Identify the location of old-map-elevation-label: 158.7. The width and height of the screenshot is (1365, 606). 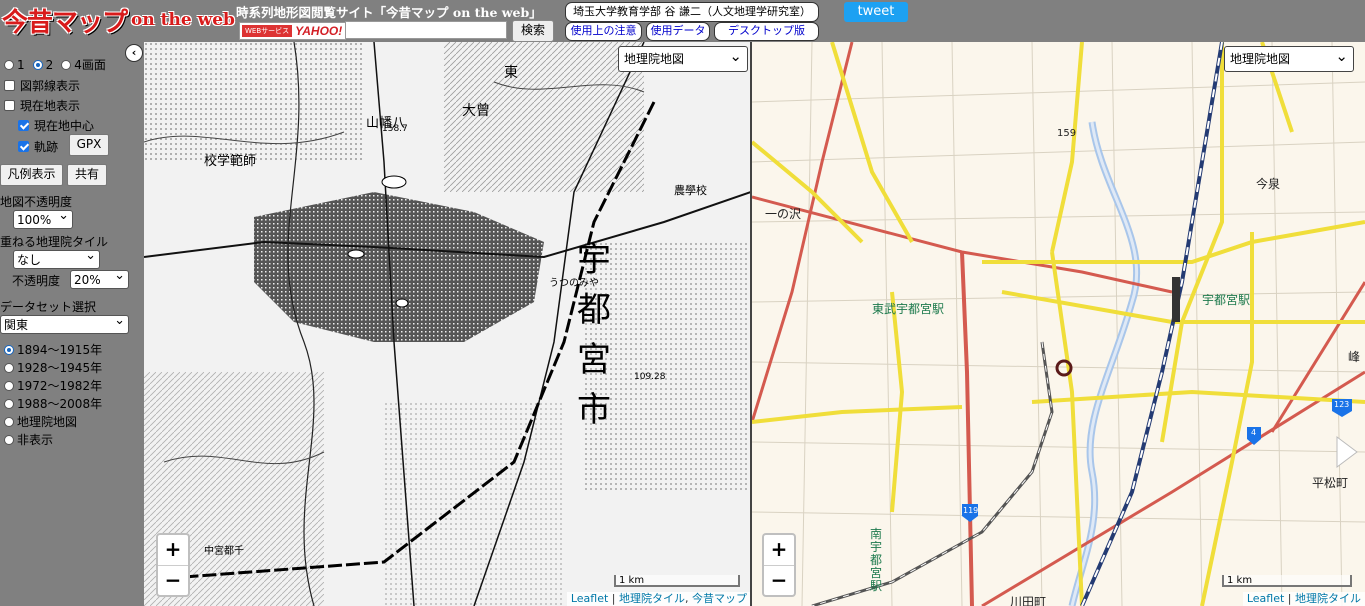
(395, 129).